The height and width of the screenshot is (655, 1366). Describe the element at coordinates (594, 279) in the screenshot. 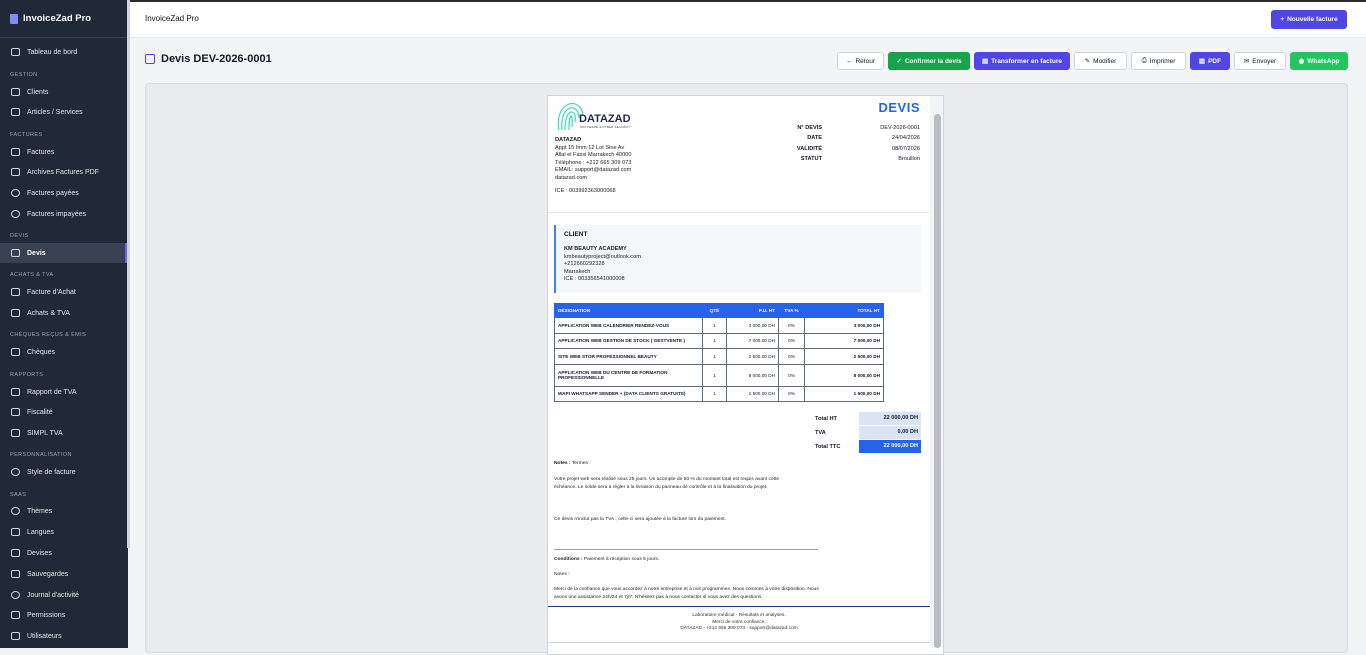

I see `client-ice: ICE : 003356541000008` at that location.